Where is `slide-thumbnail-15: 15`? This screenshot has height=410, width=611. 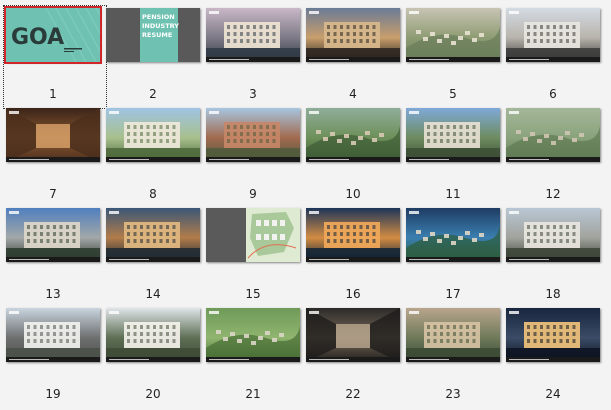 slide-thumbnail-15: 15 is located at coordinates (256, 258).